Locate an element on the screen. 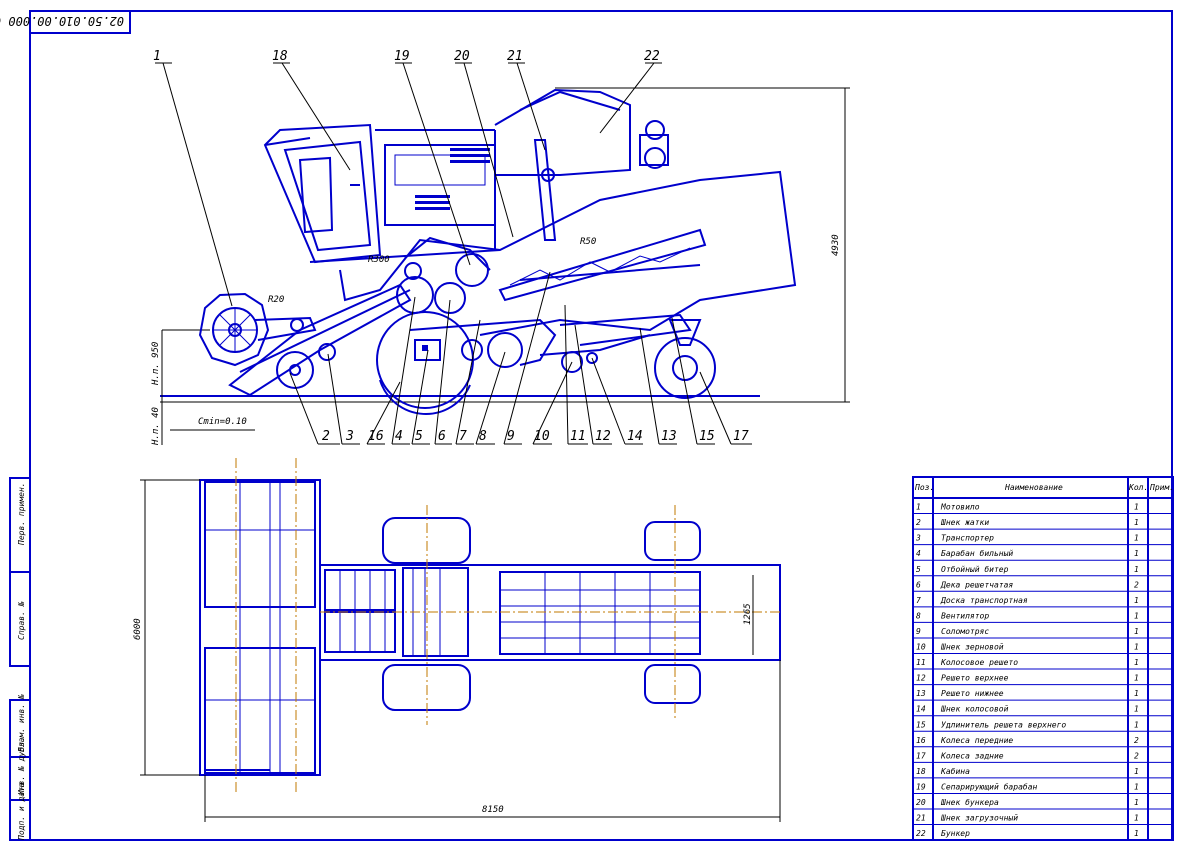 Image resolution: width=1186 pixels, height=843 pixels. callout-22: 22 is located at coordinates (652, 56).